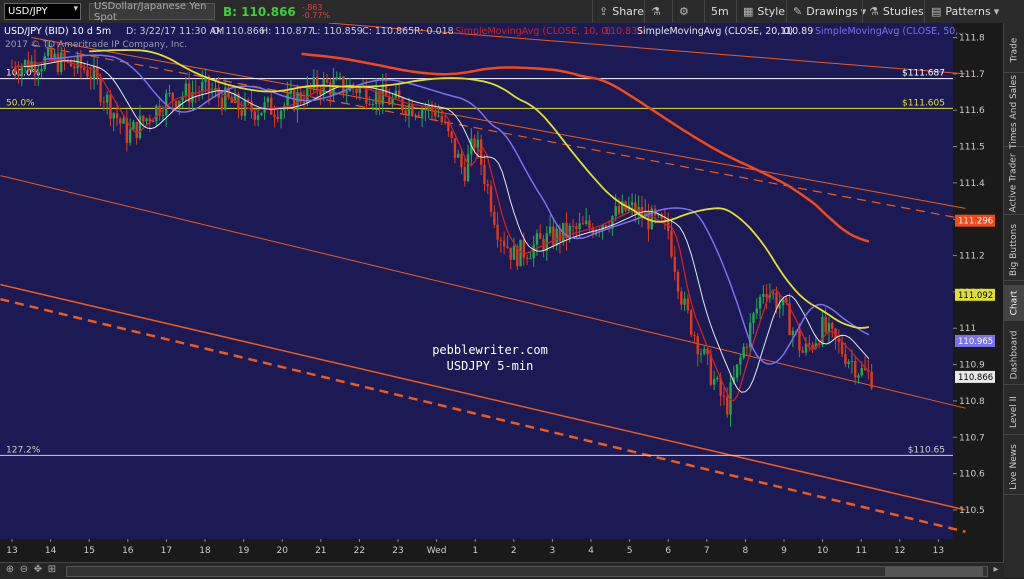  Describe the element at coordinates (475, 551) in the screenshot. I see `time-tick-label: 1` at that location.